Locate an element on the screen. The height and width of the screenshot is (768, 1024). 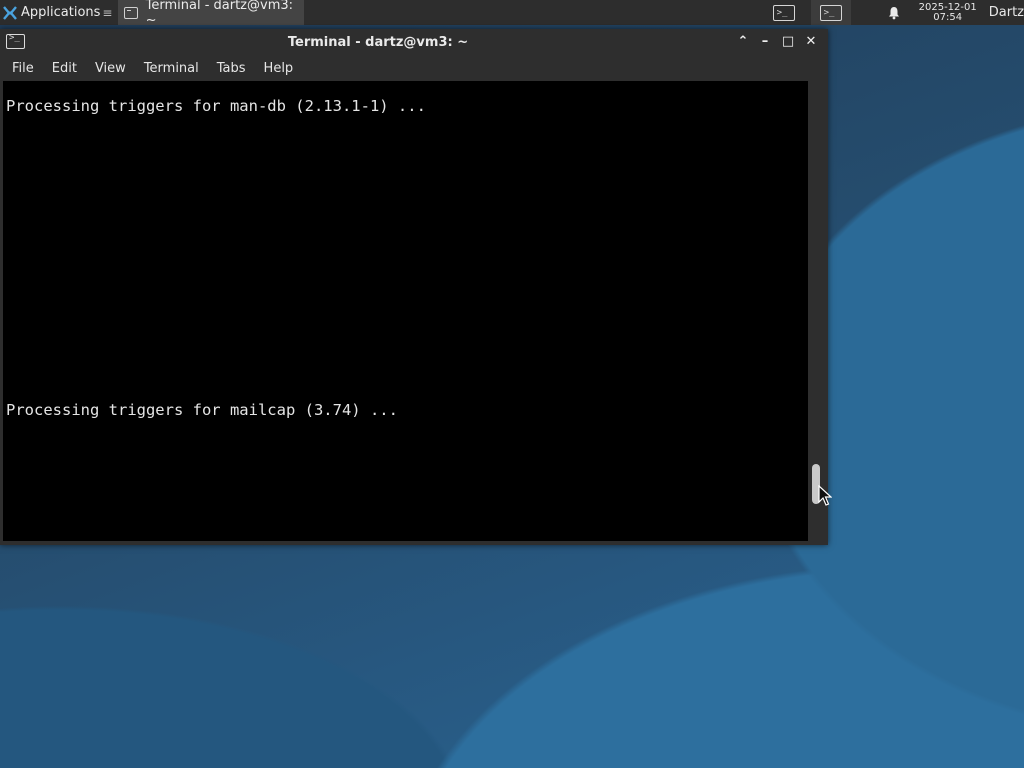
taskbar-terminal-label: Terminal - dartz@vm3: ~ is located at coordinates (219, 14).